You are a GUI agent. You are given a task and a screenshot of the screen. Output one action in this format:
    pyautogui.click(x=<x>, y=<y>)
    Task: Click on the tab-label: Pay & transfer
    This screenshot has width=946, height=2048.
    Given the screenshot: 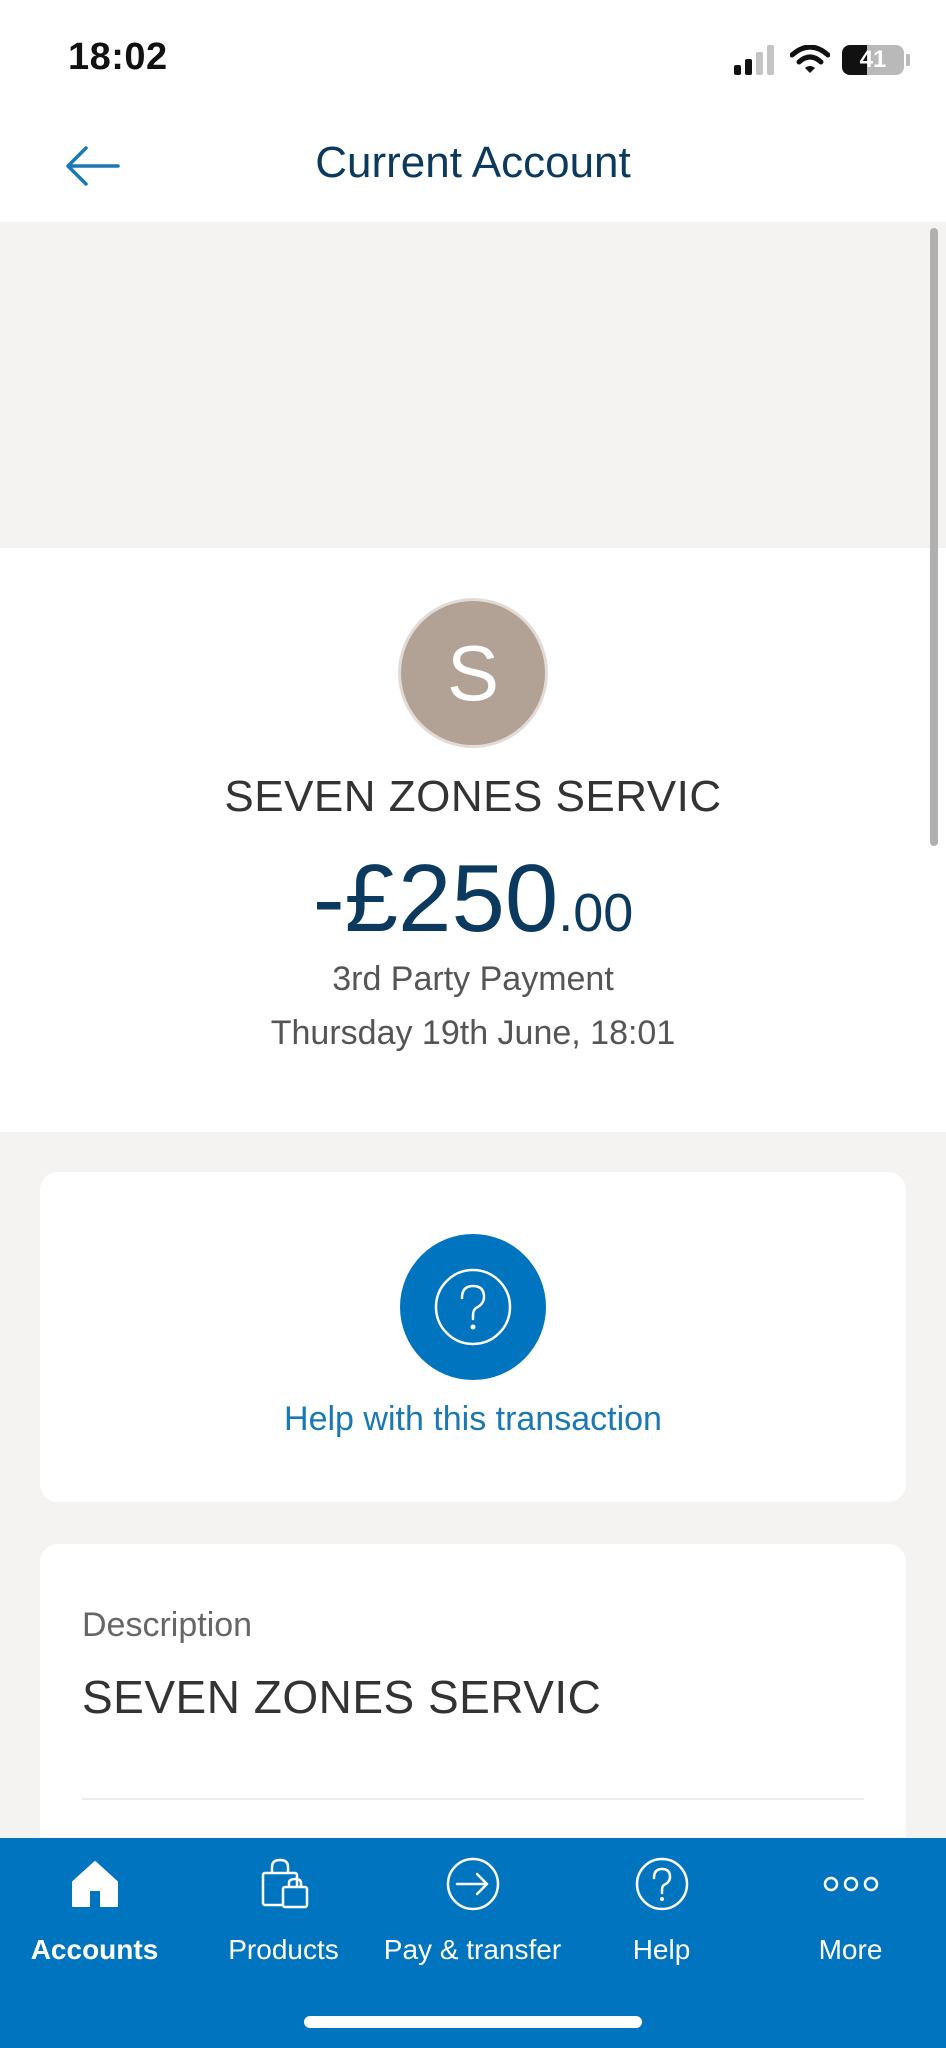 What is the action you would take?
    pyautogui.click(x=472, y=1949)
    